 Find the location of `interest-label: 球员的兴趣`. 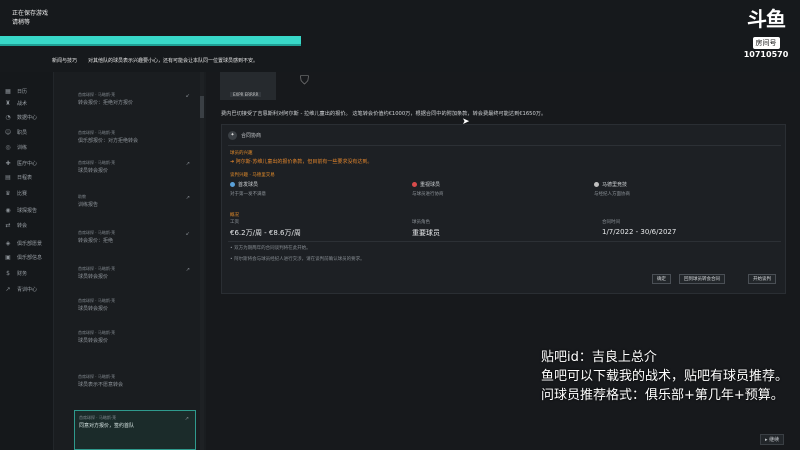

interest-label: 球员的兴趣 is located at coordinates (241, 153).